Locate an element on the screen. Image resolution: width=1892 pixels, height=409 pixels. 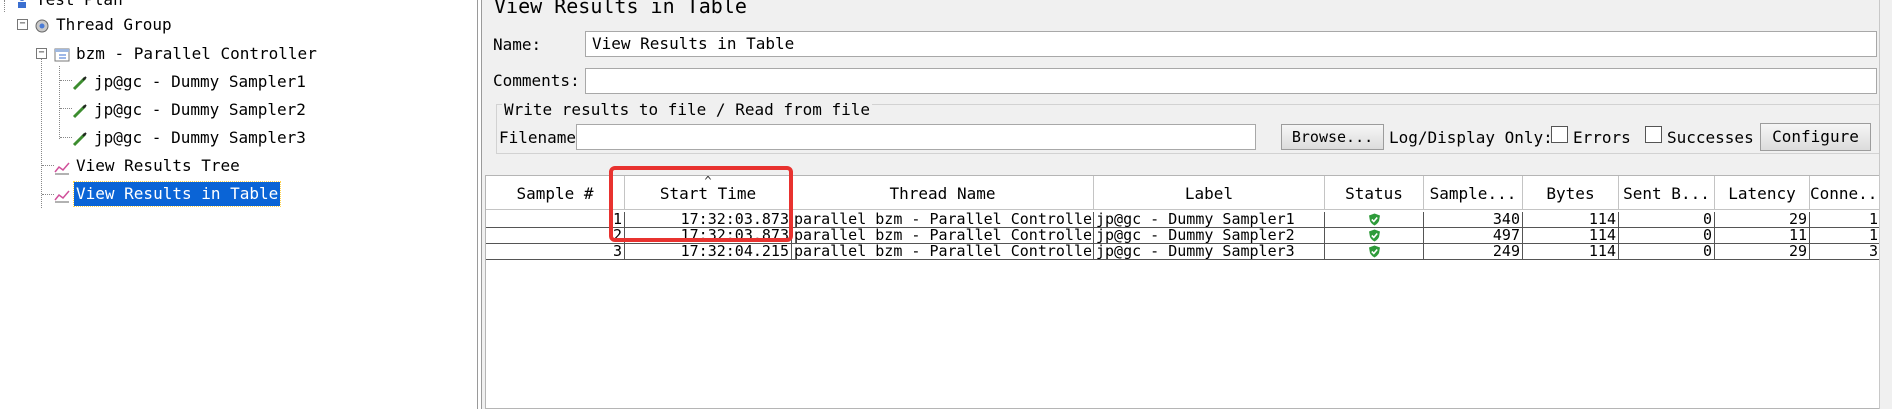
column-header-bytes: Bytes is located at coordinates (1571, 193).